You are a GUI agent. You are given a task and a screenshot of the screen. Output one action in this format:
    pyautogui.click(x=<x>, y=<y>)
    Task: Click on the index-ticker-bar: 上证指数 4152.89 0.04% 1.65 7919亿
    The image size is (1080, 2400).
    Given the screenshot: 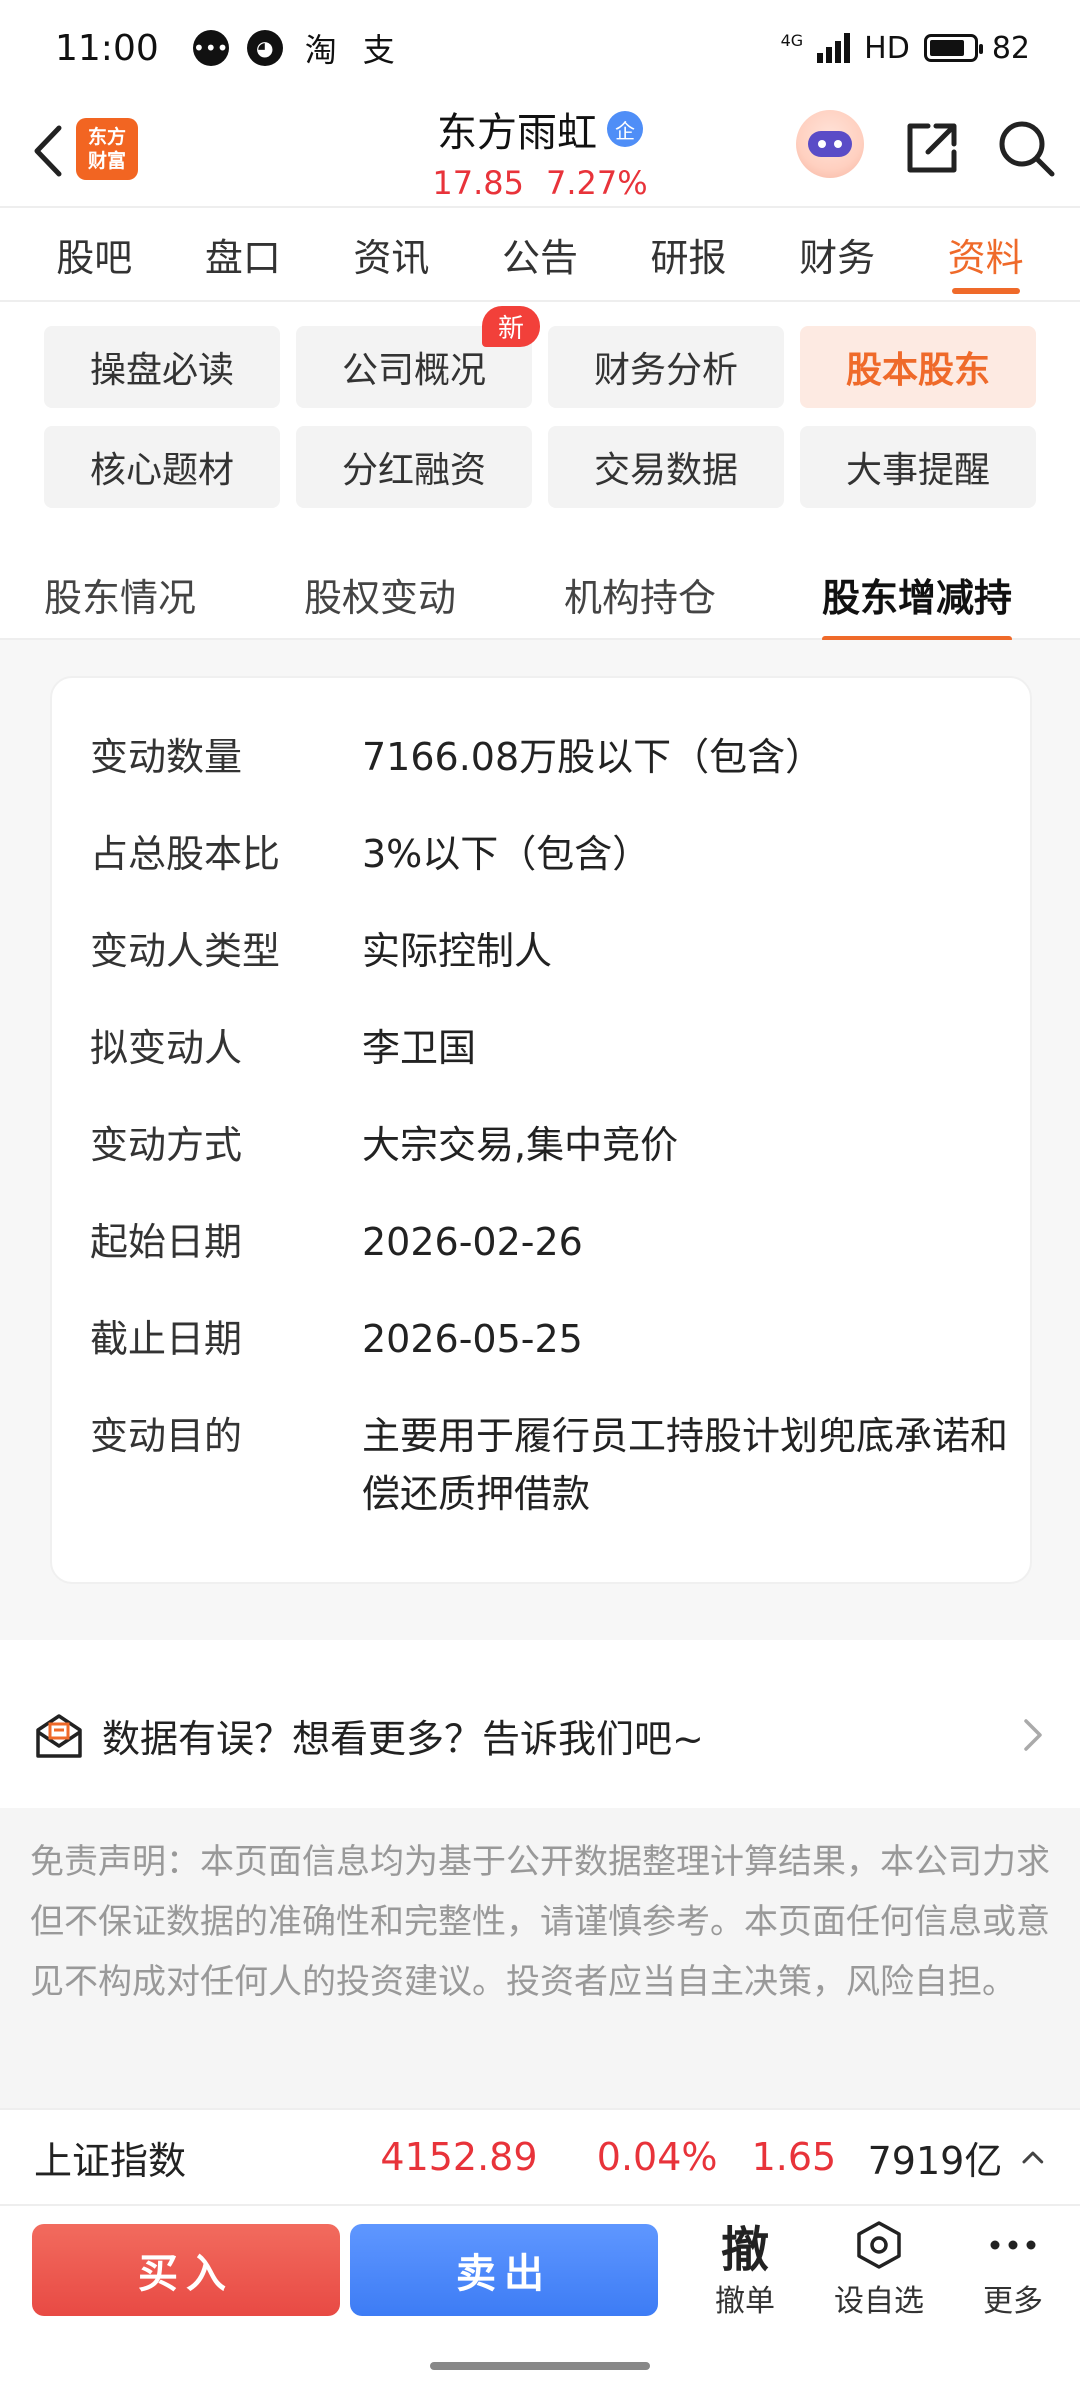 What is the action you would take?
    pyautogui.click(x=540, y=2156)
    